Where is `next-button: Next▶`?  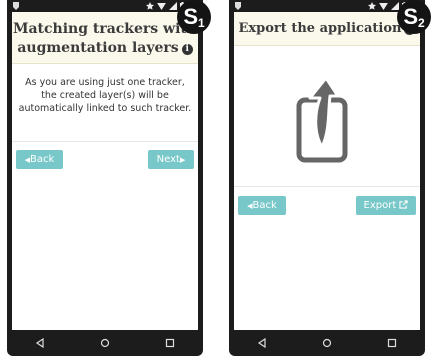
next-button: Next▶ is located at coordinates (171, 159).